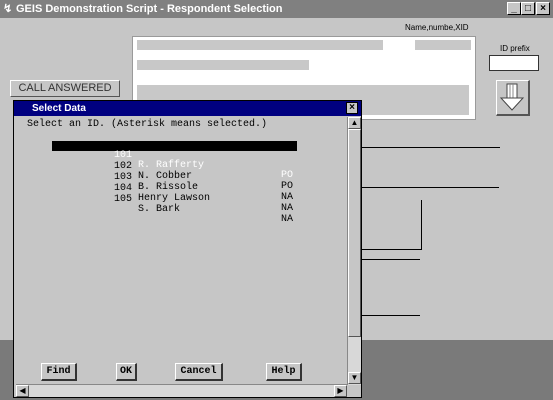  Describe the element at coordinates (354, 233) in the screenshot. I see `vertical-scroll-thumb` at that location.